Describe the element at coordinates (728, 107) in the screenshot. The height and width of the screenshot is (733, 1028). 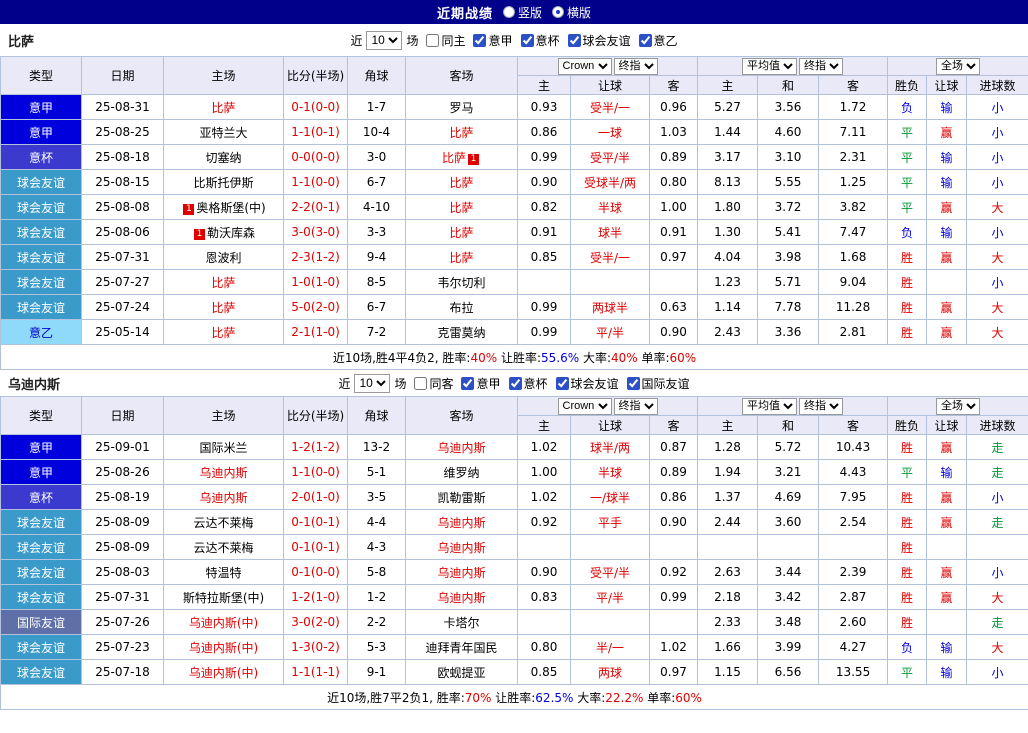
I see `avg-home: 5.27` at that location.